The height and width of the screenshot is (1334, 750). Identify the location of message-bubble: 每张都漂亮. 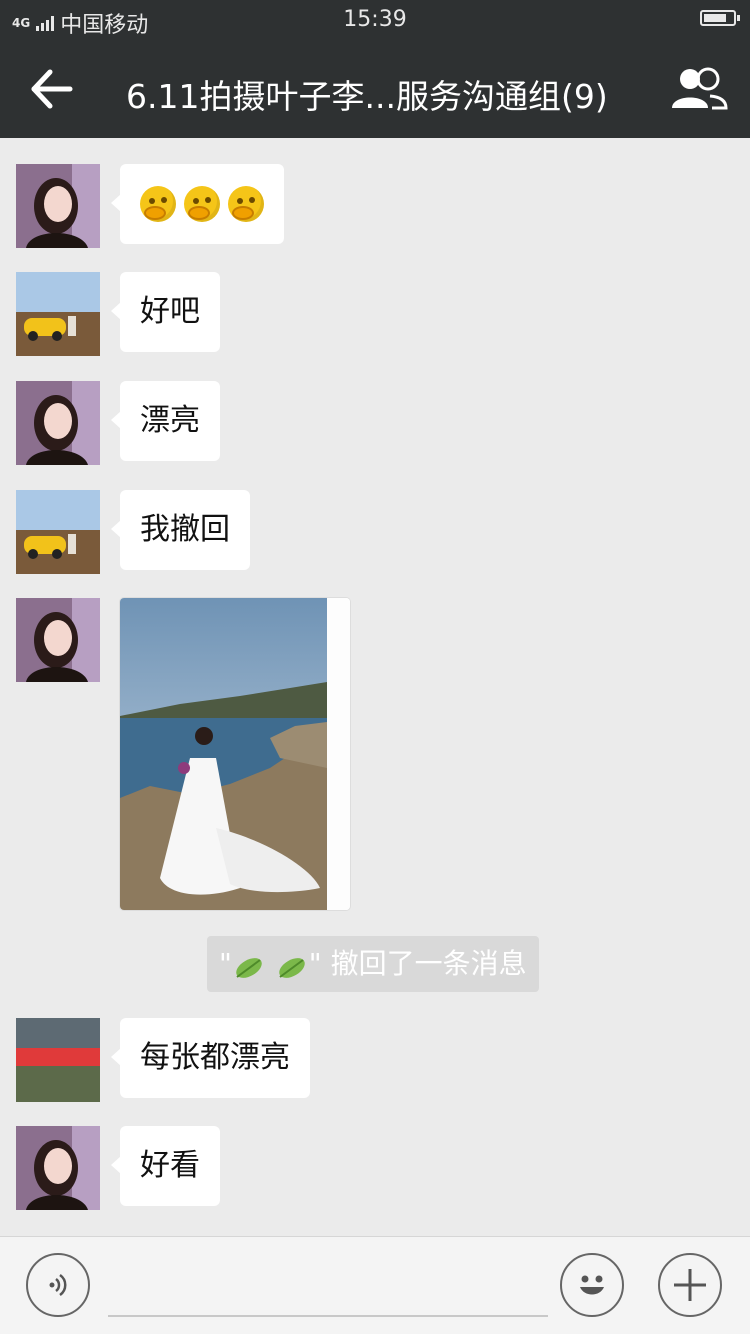
(210, 1058).